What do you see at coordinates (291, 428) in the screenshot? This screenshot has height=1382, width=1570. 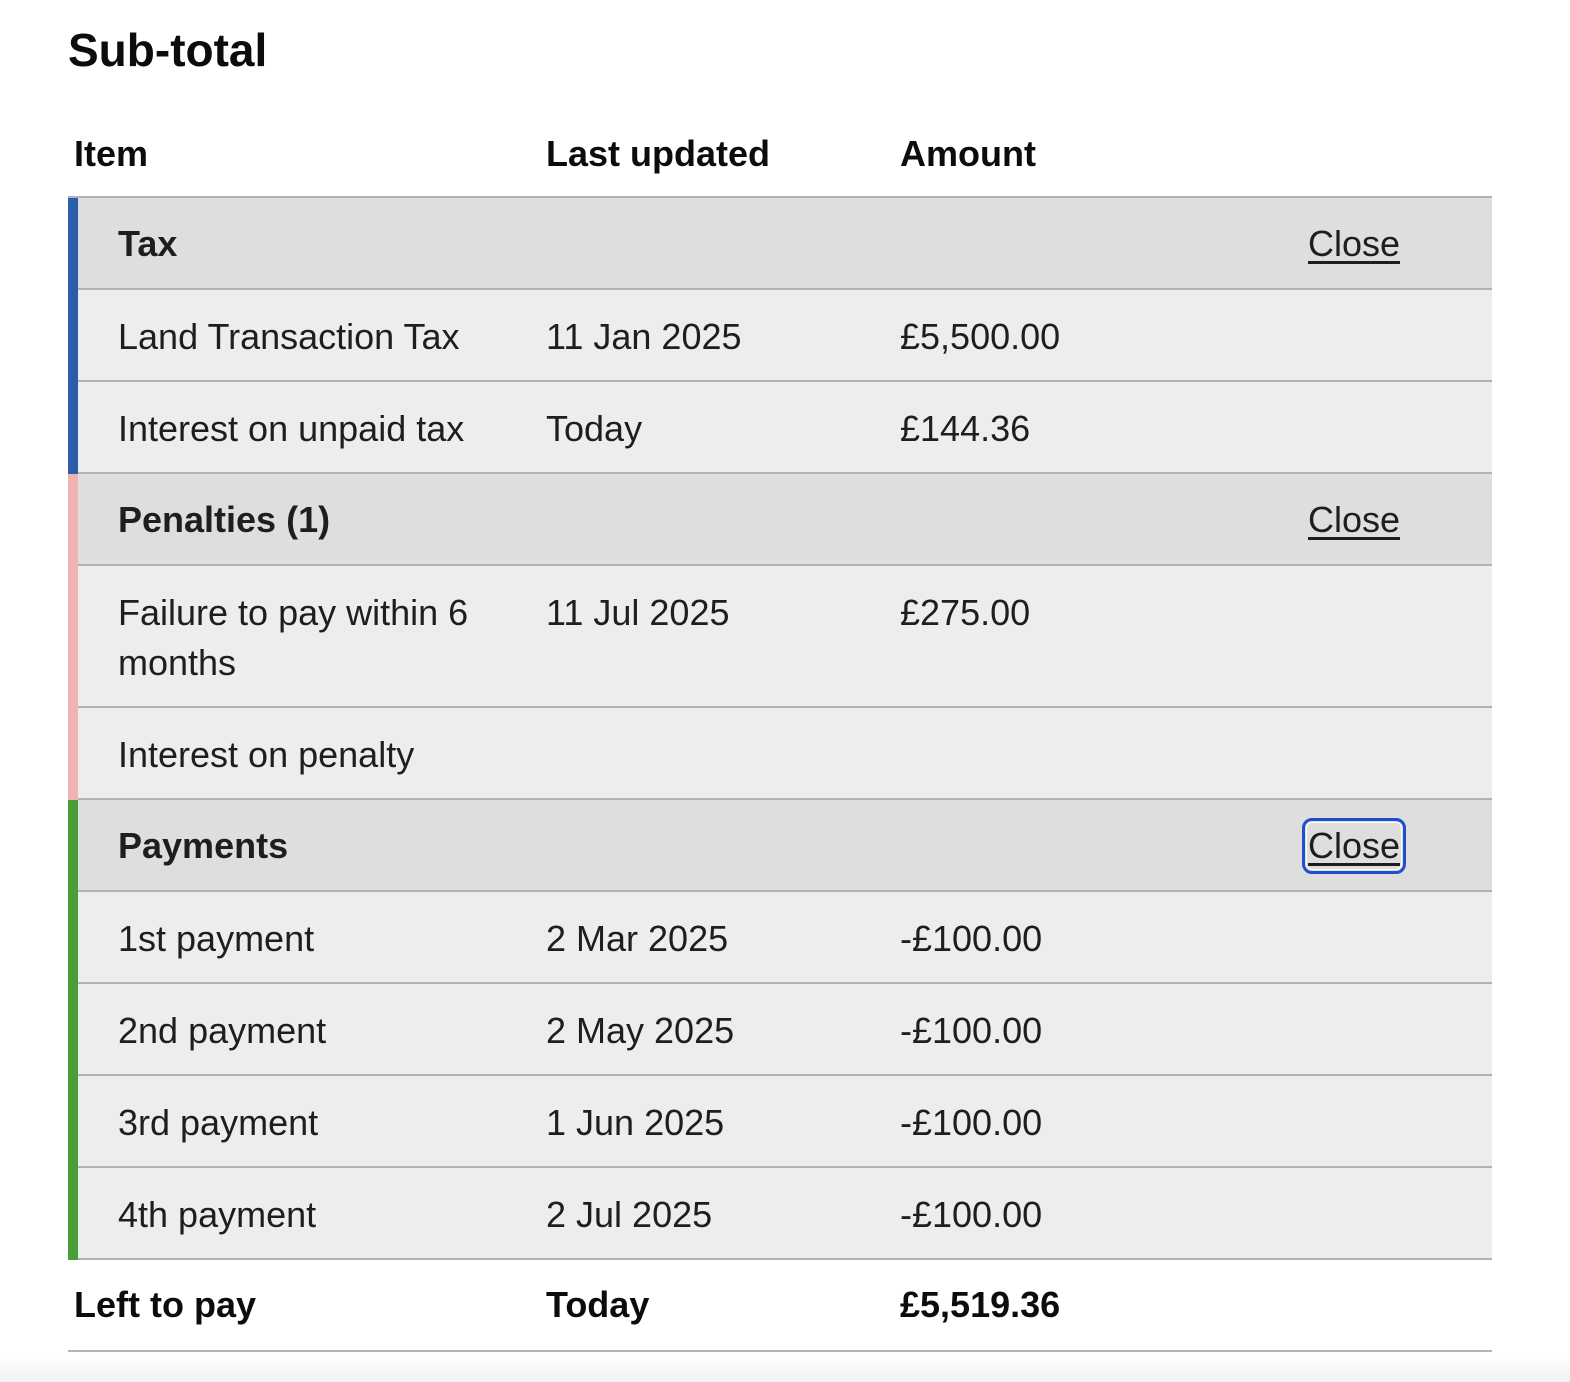 I see `row-item: Interest on unpaid tax` at bounding box center [291, 428].